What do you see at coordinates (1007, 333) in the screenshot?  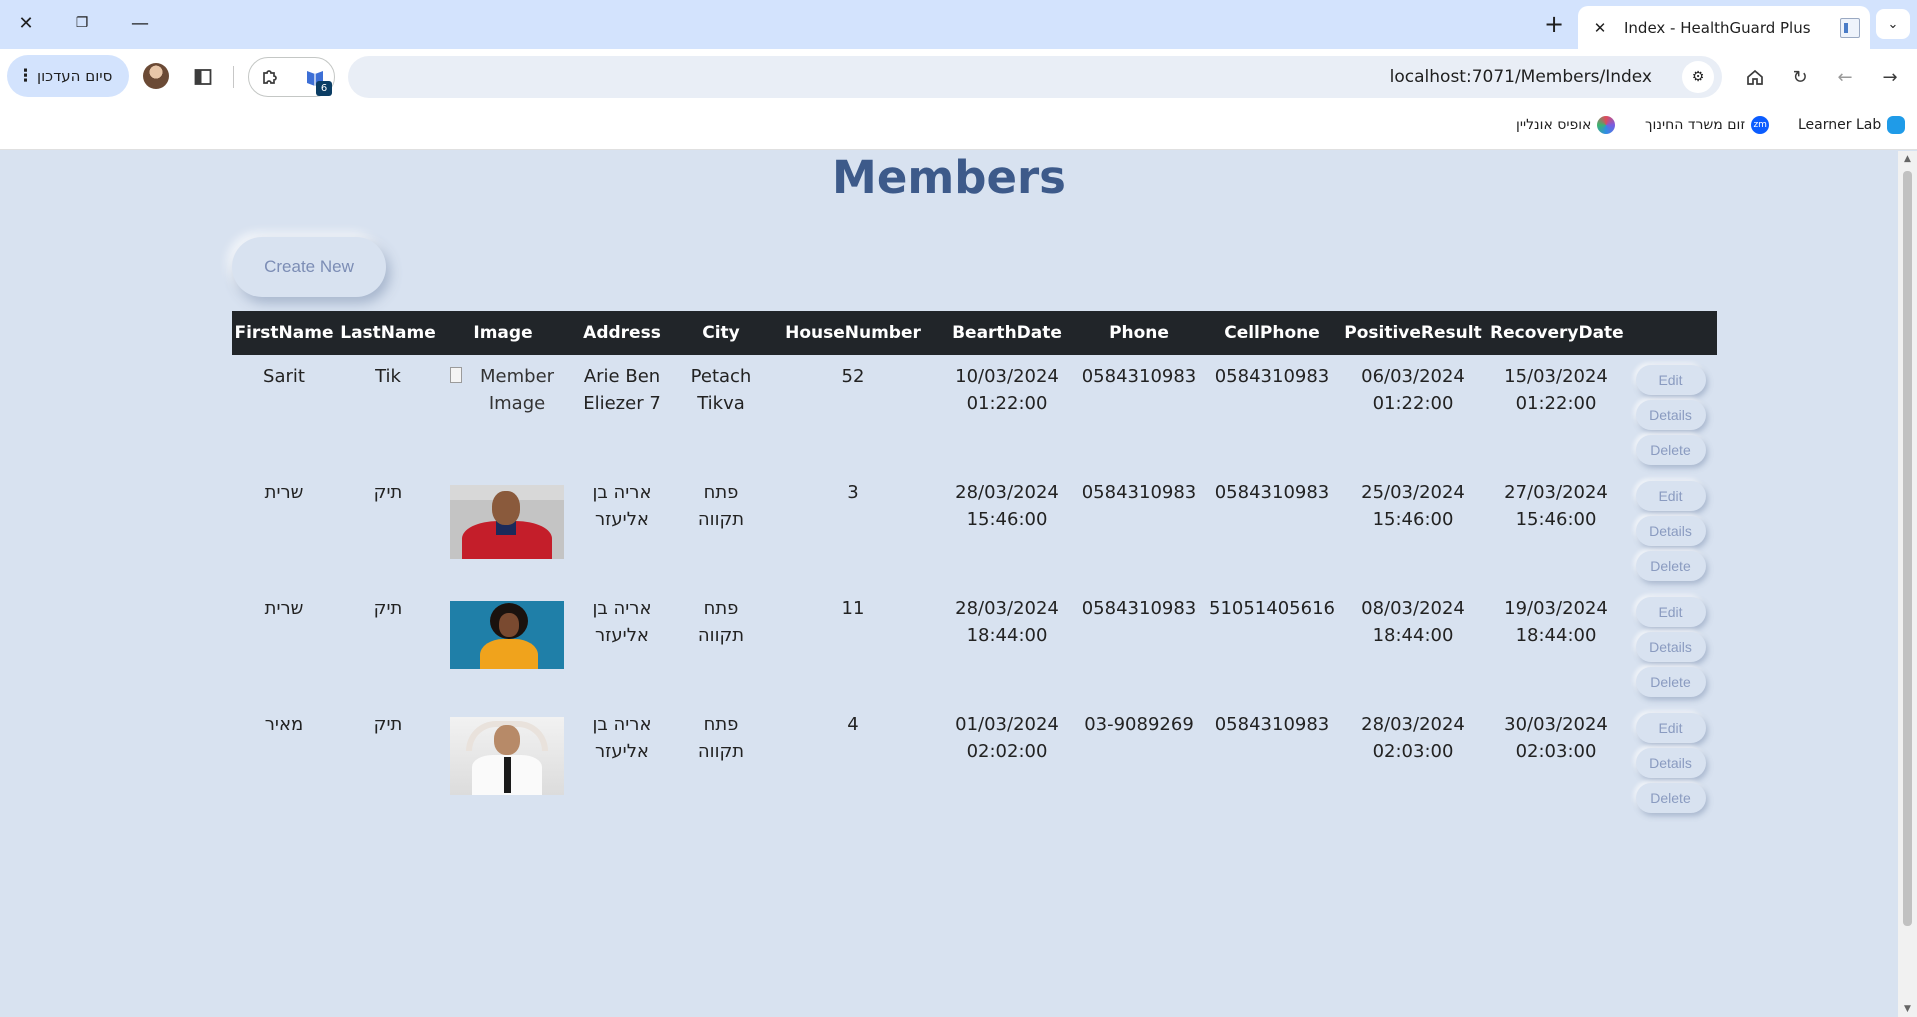 I see `column-header: BearthDate` at bounding box center [1007, 333].